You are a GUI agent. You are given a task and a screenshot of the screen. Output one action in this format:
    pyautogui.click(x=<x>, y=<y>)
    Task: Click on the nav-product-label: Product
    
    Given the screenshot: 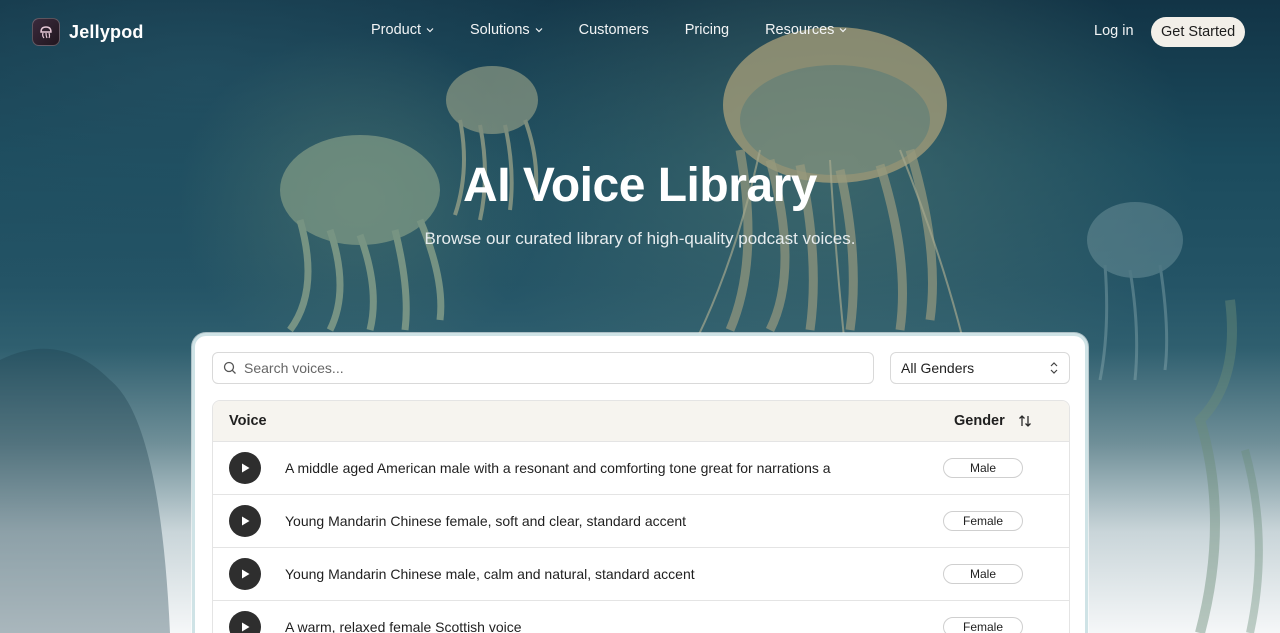 What is the action you would take?
    pyautogui.click(x=396, y=30)
    